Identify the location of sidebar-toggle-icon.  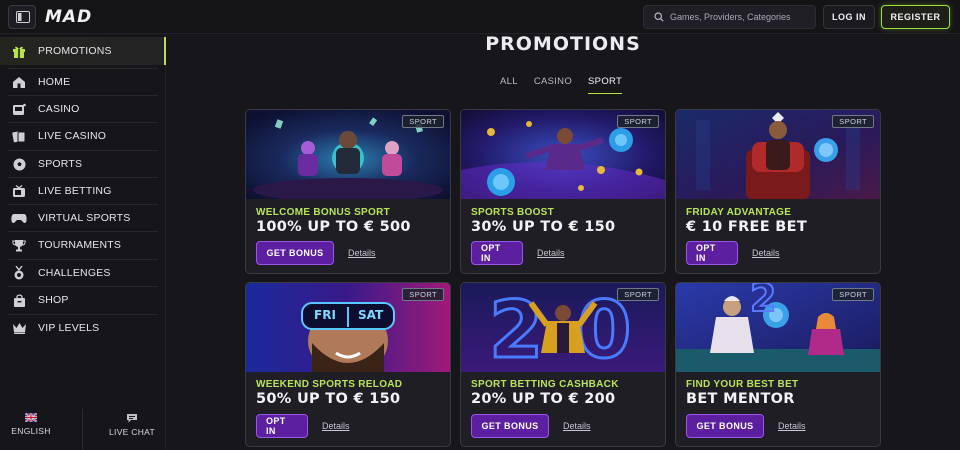
(23, 17).